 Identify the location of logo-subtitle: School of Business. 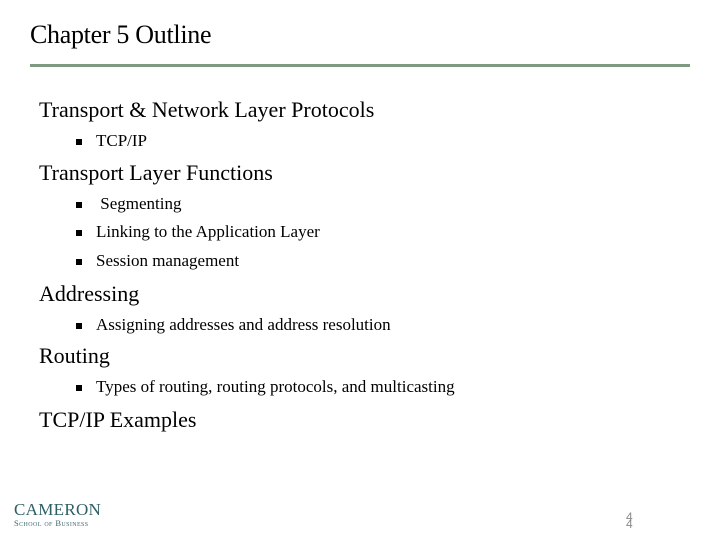
(51, 523).